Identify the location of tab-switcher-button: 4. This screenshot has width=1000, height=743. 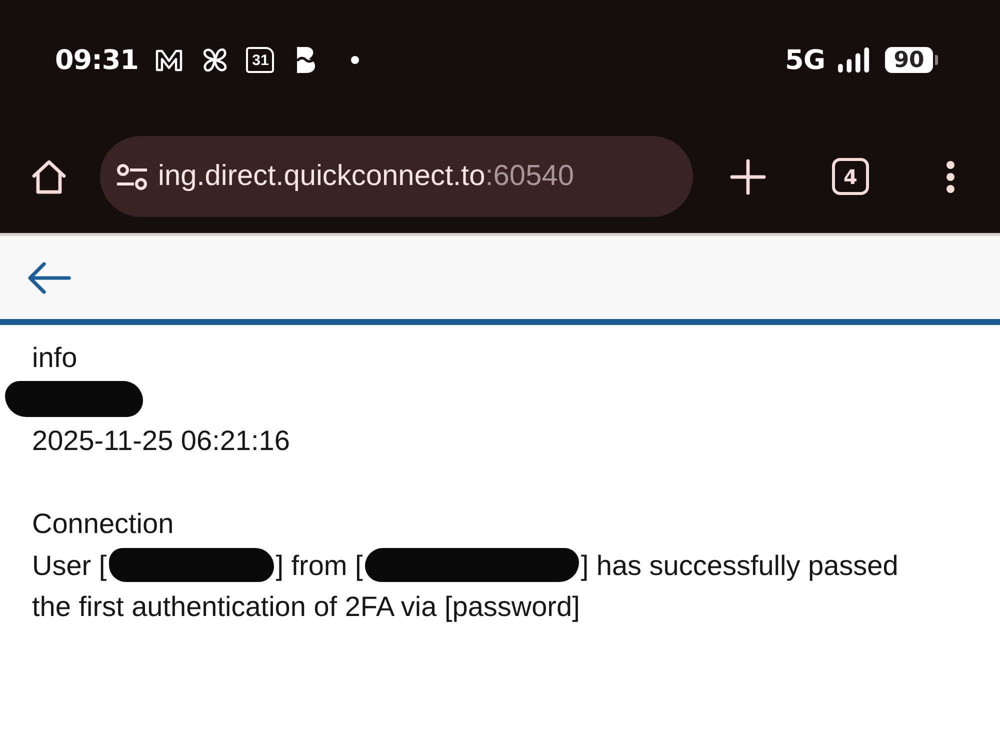
(850, 176).